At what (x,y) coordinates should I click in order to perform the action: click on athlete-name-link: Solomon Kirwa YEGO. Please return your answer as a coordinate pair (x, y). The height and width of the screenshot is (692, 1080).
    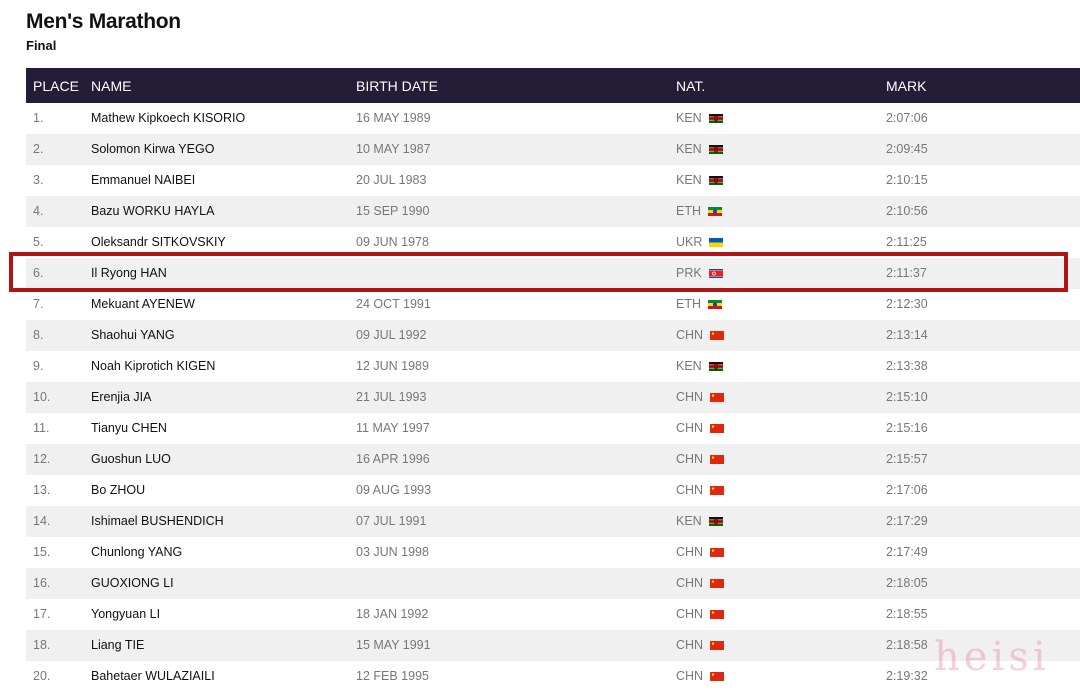
    Looking at the image, I should click on (152, 149).